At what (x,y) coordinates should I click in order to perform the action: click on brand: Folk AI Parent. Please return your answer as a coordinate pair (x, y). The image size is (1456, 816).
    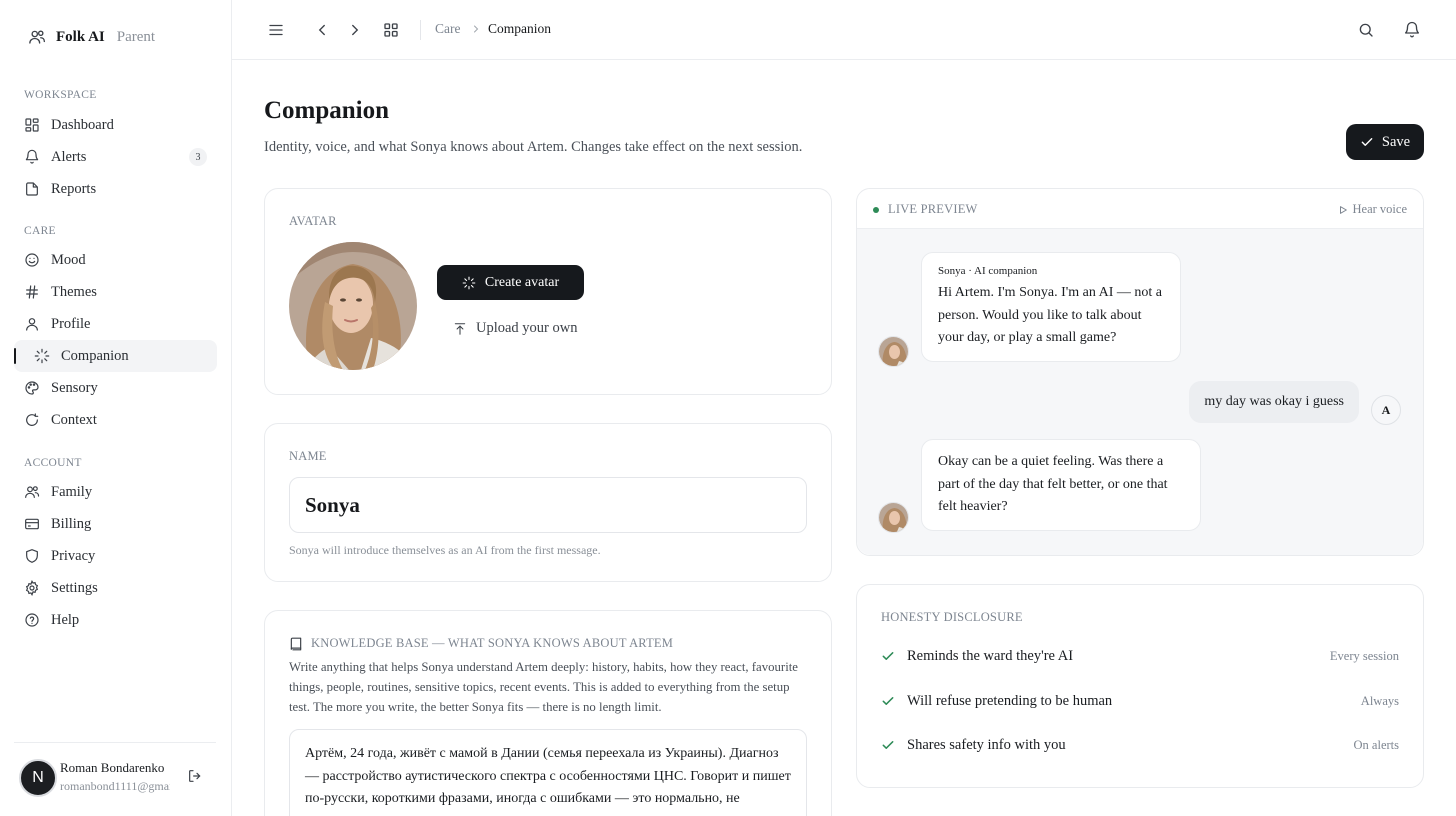
    Looking at the image, I should click on (91, 37).